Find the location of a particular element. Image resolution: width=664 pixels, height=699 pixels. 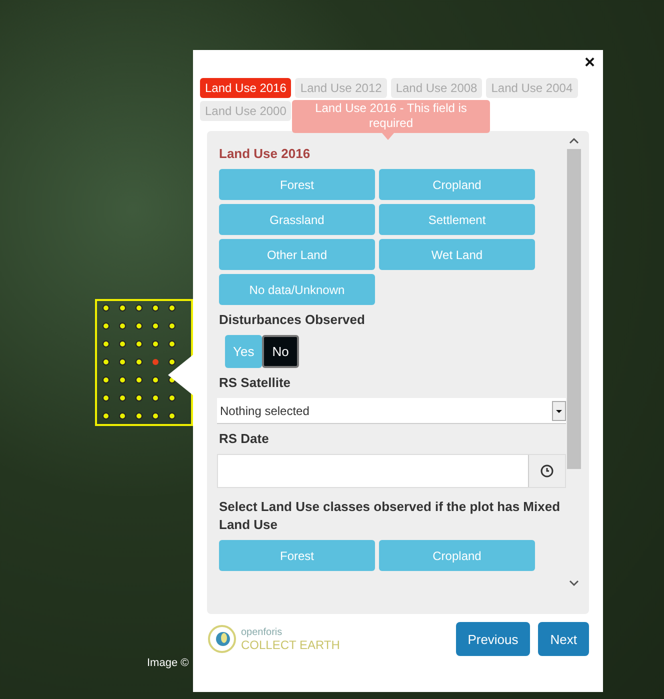

clock-icon is located at coordinates (547, 471).